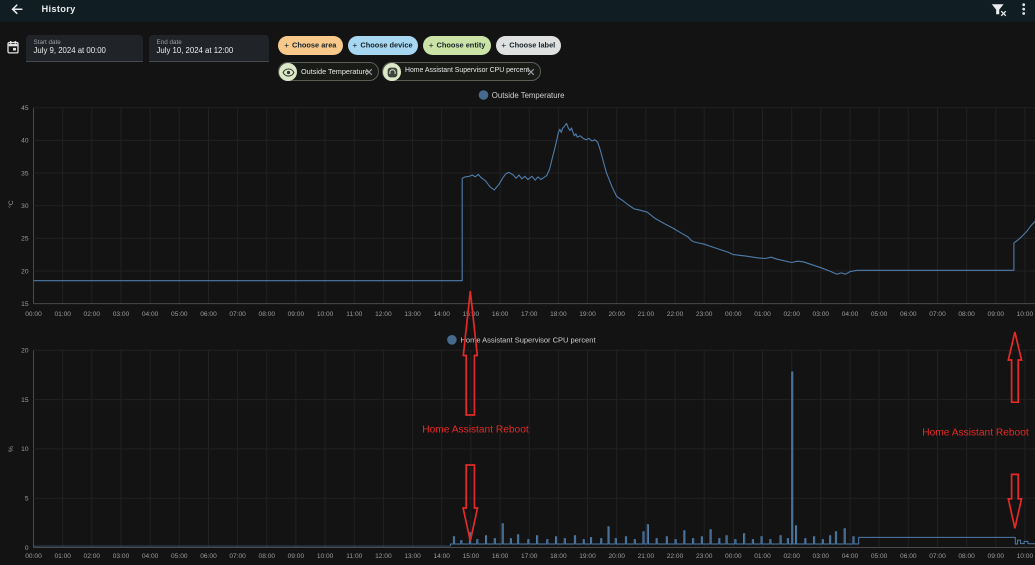 The image size is (1035, 565). Describe the element at coordinates (25, 239) in the screenshot. I see `svg-text: 25` at that location.